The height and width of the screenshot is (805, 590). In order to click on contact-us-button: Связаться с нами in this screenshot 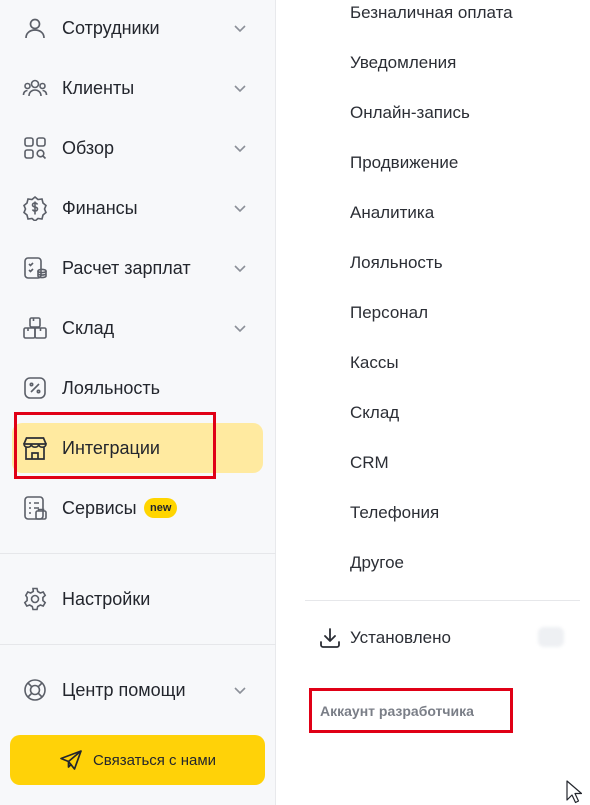, I will do `click(137, 760)`.